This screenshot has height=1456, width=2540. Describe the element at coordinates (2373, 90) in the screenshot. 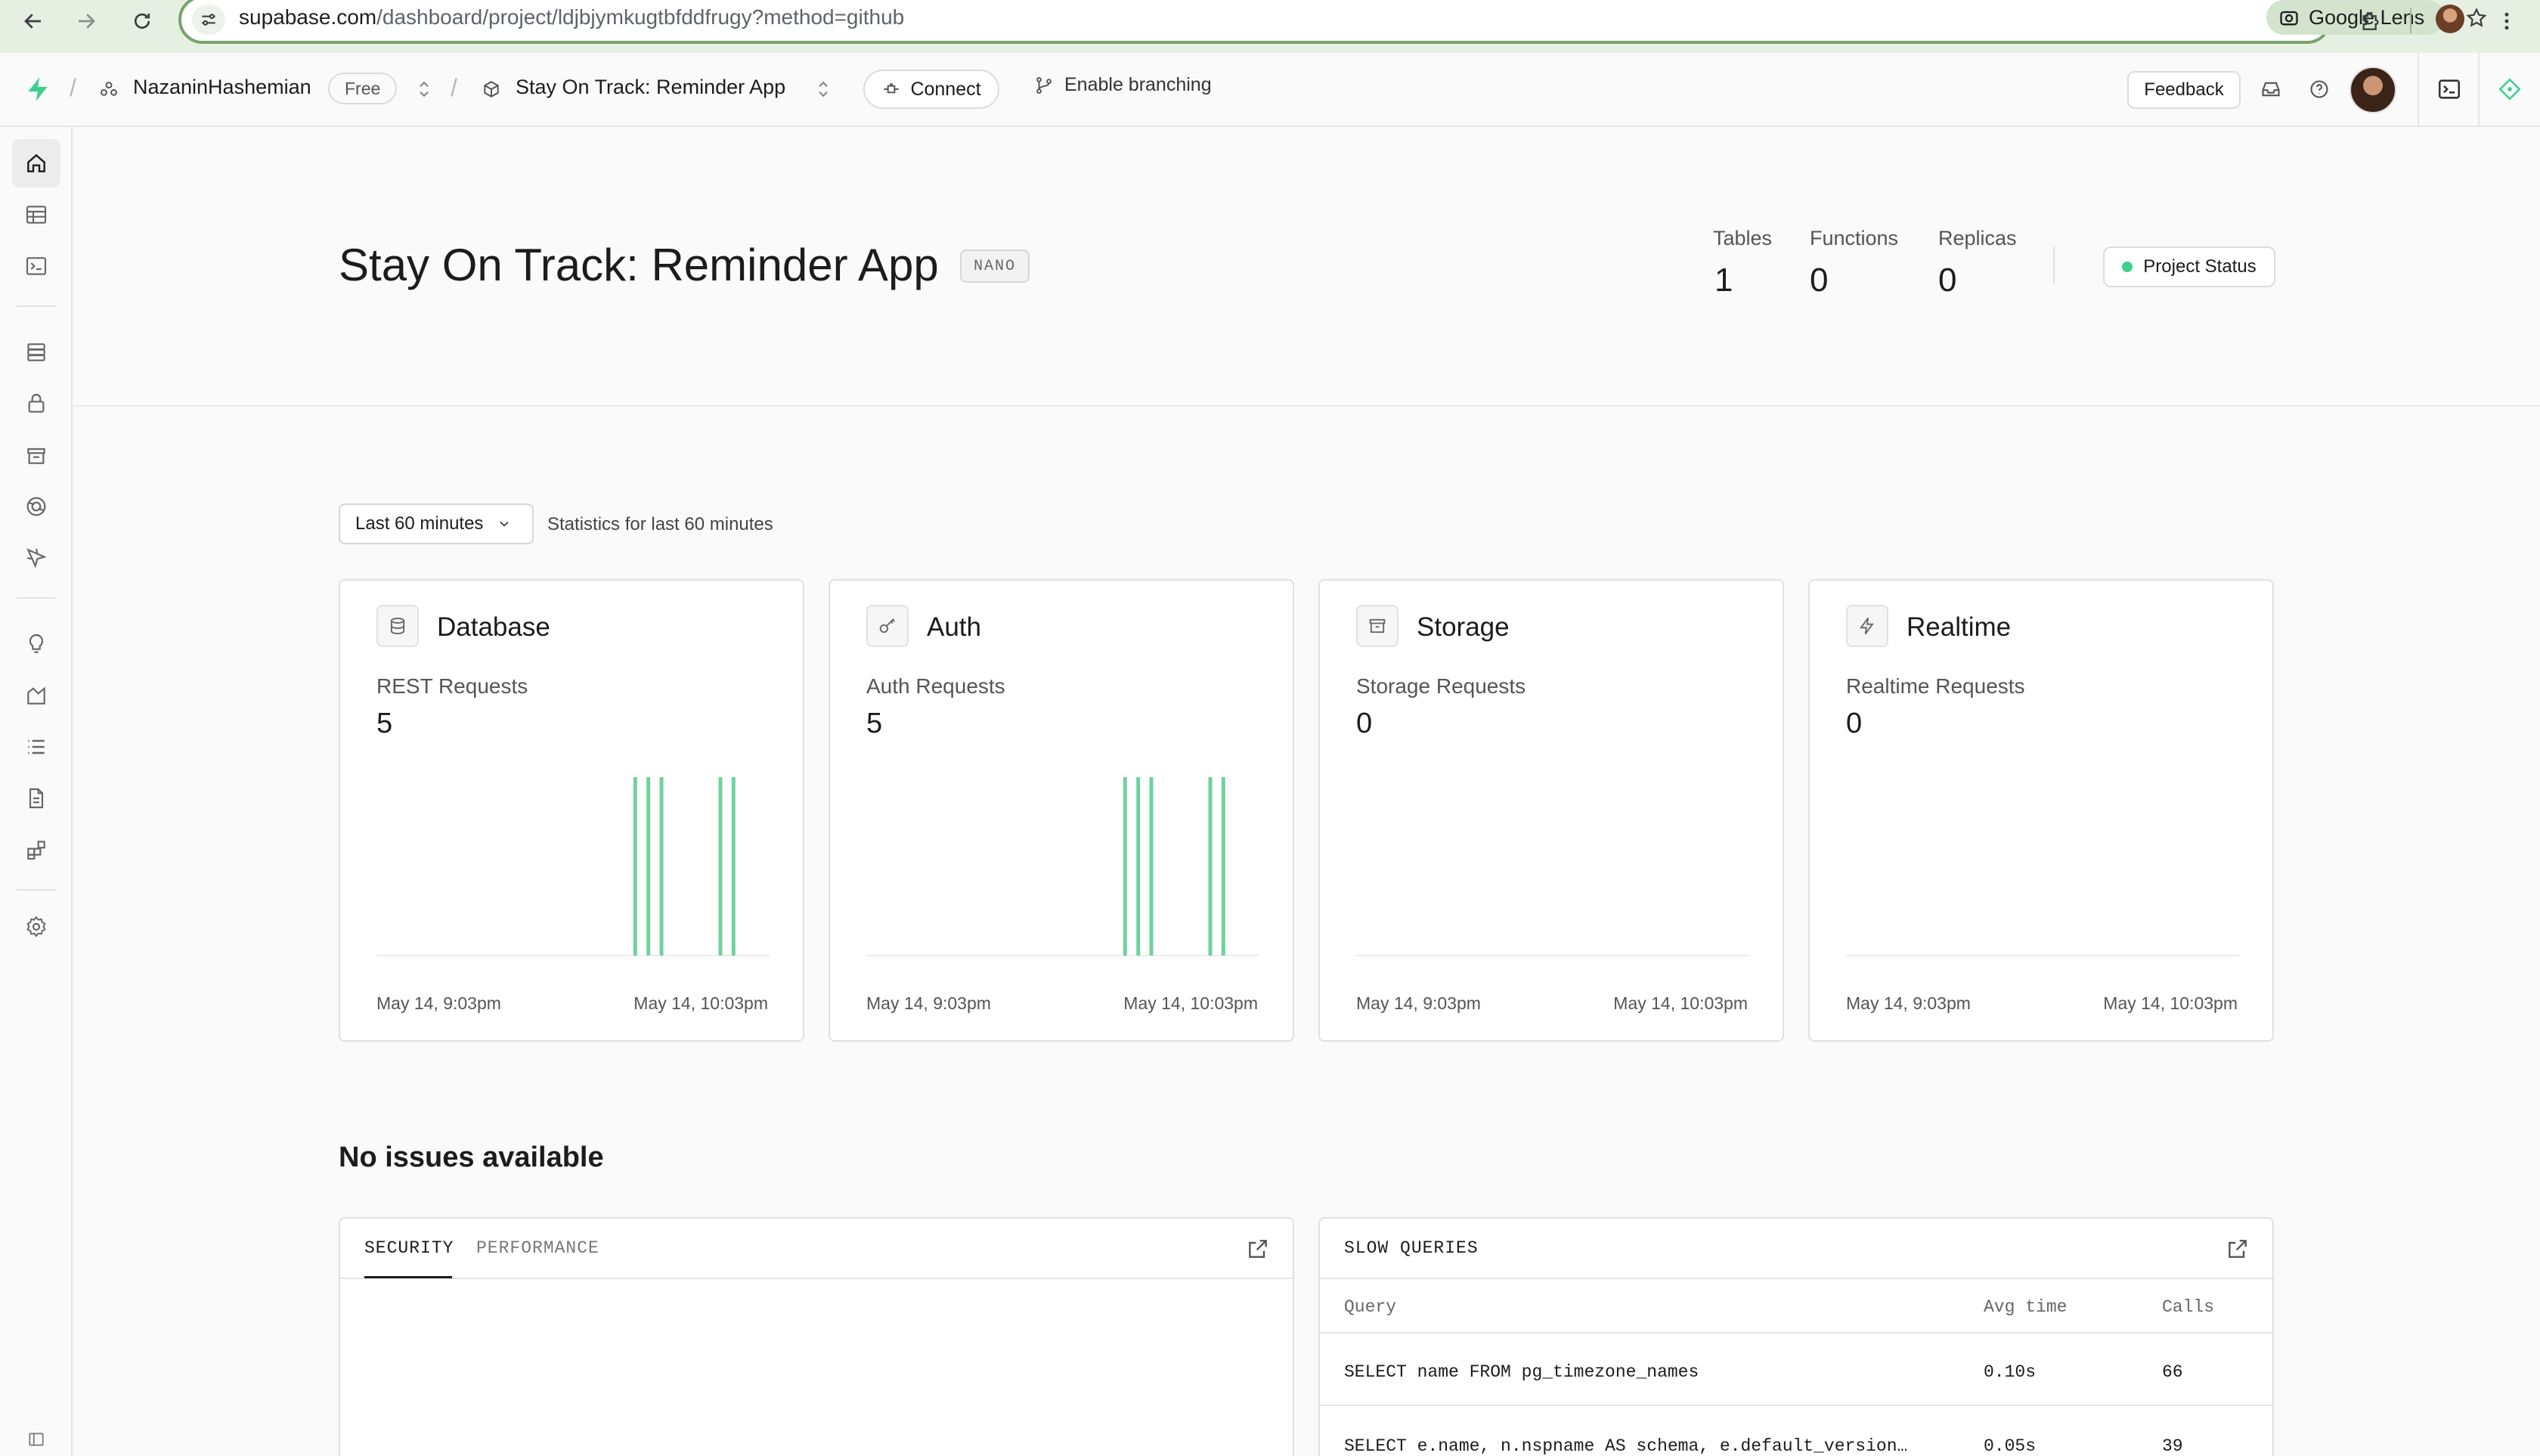

I see `user-avatar` at that location.